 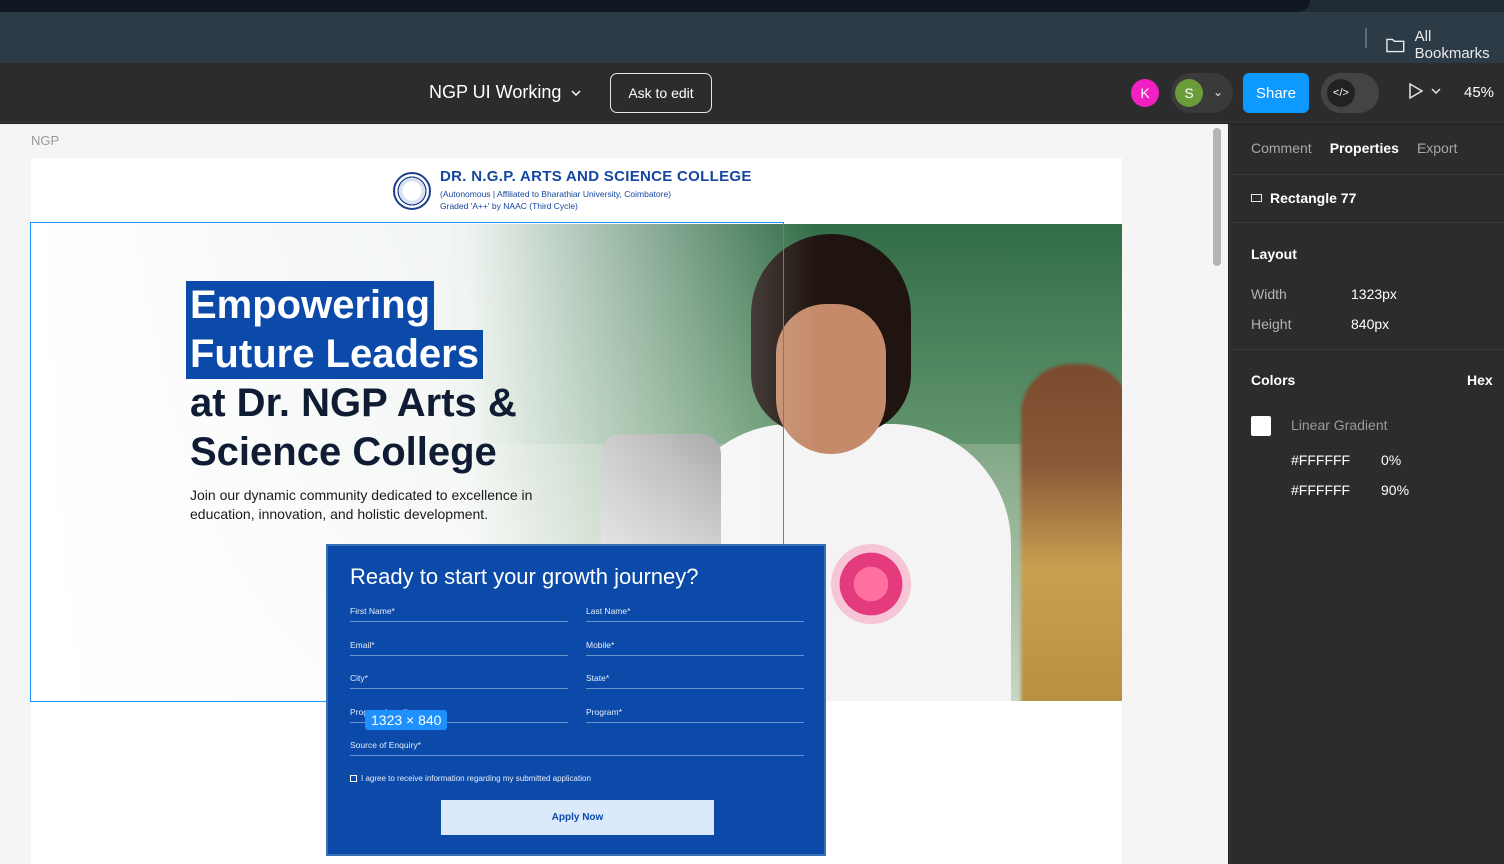 What do you see at coordinates (661, 93) in the screenshot?
I see `ask-to-edit-button: Ask to edit` at bounding box center [661, 93].